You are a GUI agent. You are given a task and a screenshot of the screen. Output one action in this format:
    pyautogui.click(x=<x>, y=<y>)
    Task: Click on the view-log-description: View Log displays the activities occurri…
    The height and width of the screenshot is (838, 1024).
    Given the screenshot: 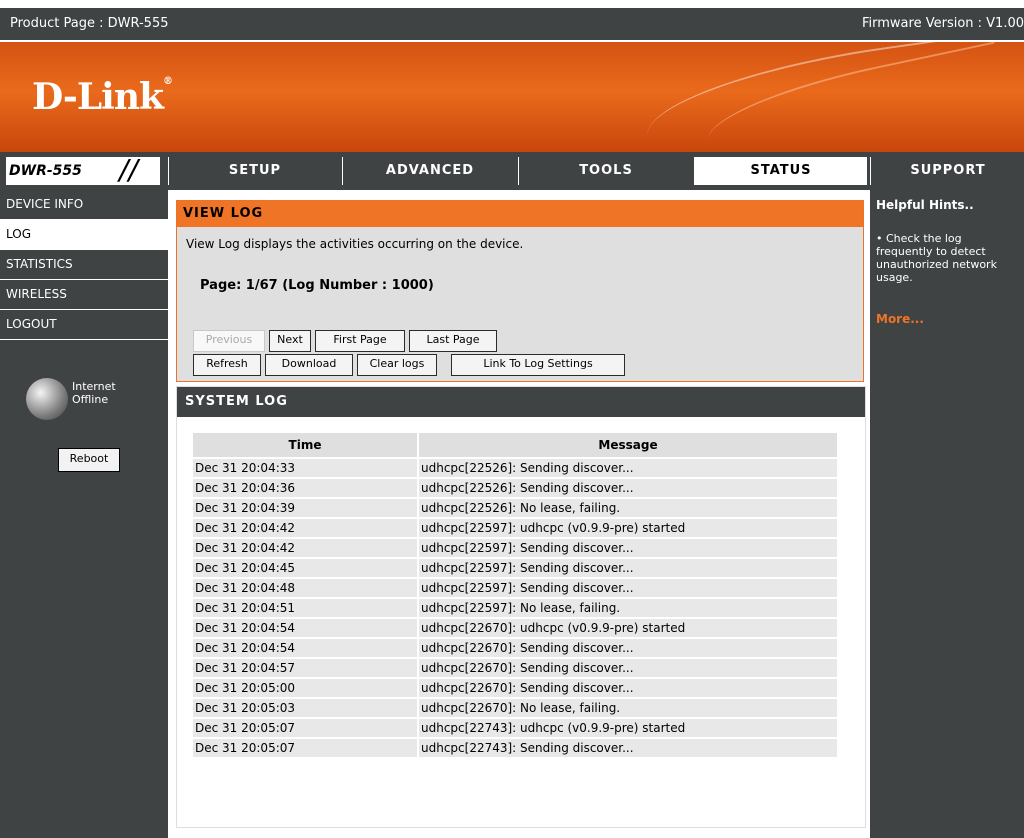 What is the action you would take?
    pyautogui.click(x=355, y=244)
    